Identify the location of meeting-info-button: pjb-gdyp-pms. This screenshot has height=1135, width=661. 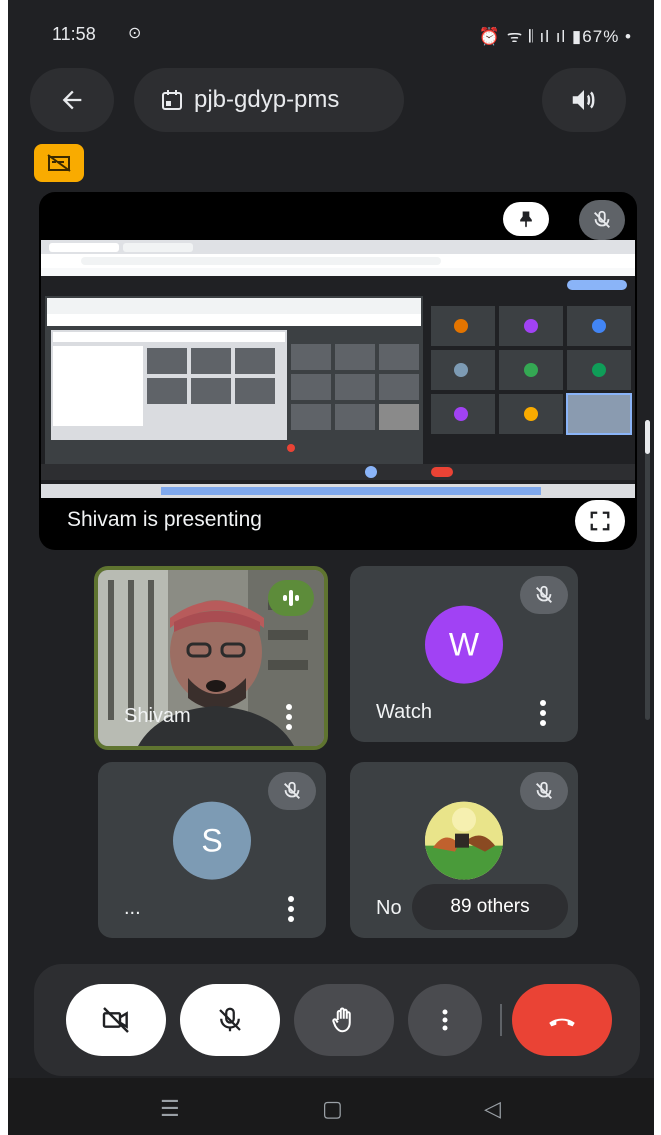
(269, 100).